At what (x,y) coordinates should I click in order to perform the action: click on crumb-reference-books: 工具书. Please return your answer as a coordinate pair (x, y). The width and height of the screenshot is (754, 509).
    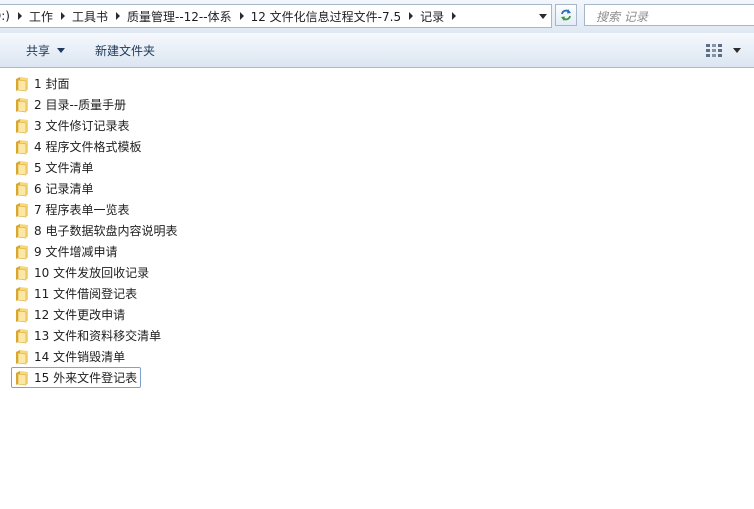
    Looking at the image, I should click on (90, 16).